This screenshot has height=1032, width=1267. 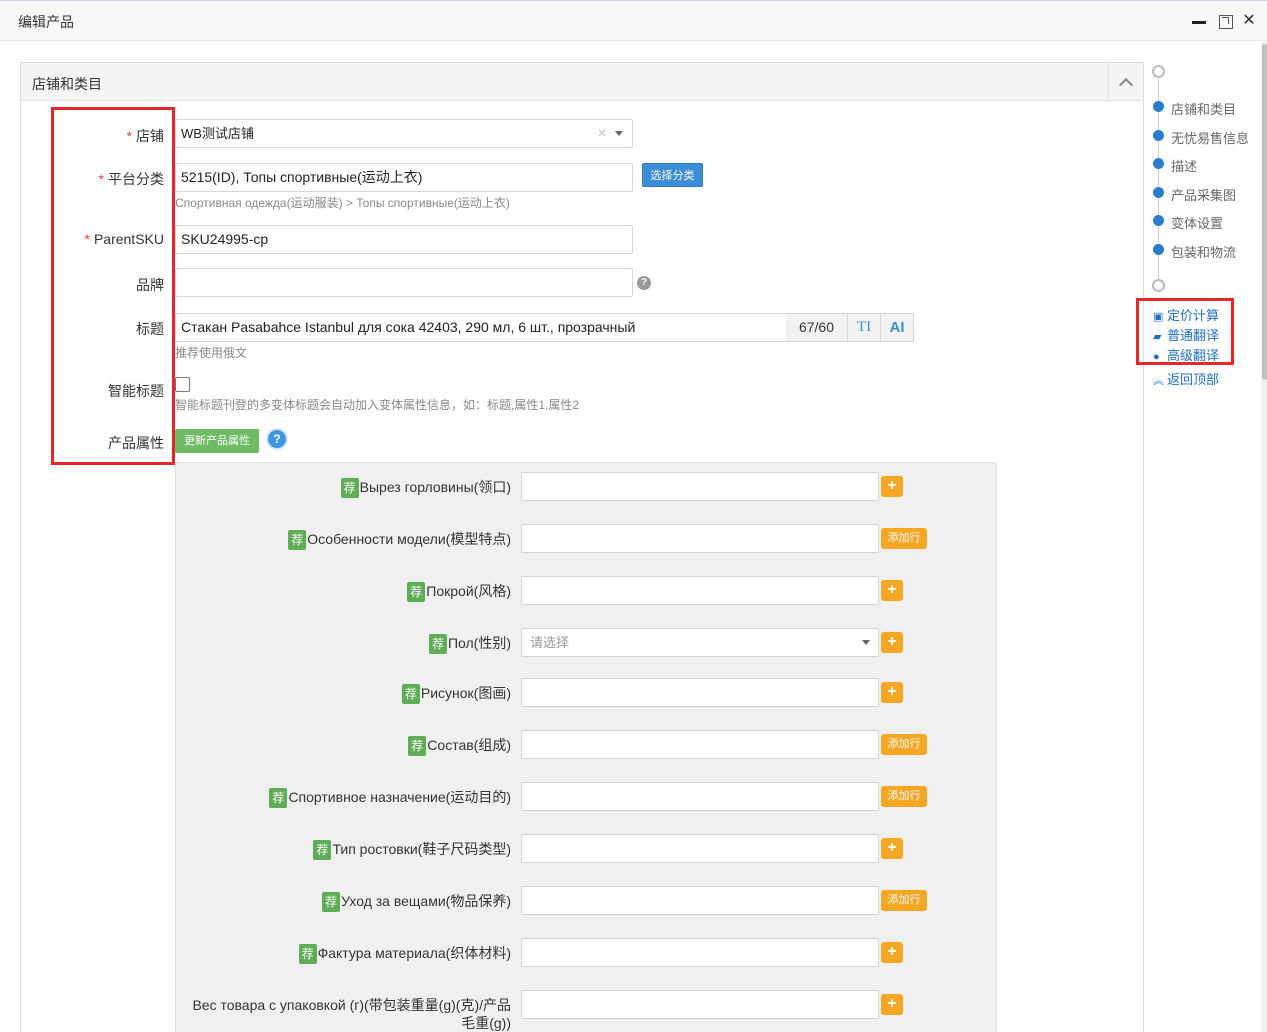 I want to click on smart-title-label: 智能标题, so click(x=136, y=391).